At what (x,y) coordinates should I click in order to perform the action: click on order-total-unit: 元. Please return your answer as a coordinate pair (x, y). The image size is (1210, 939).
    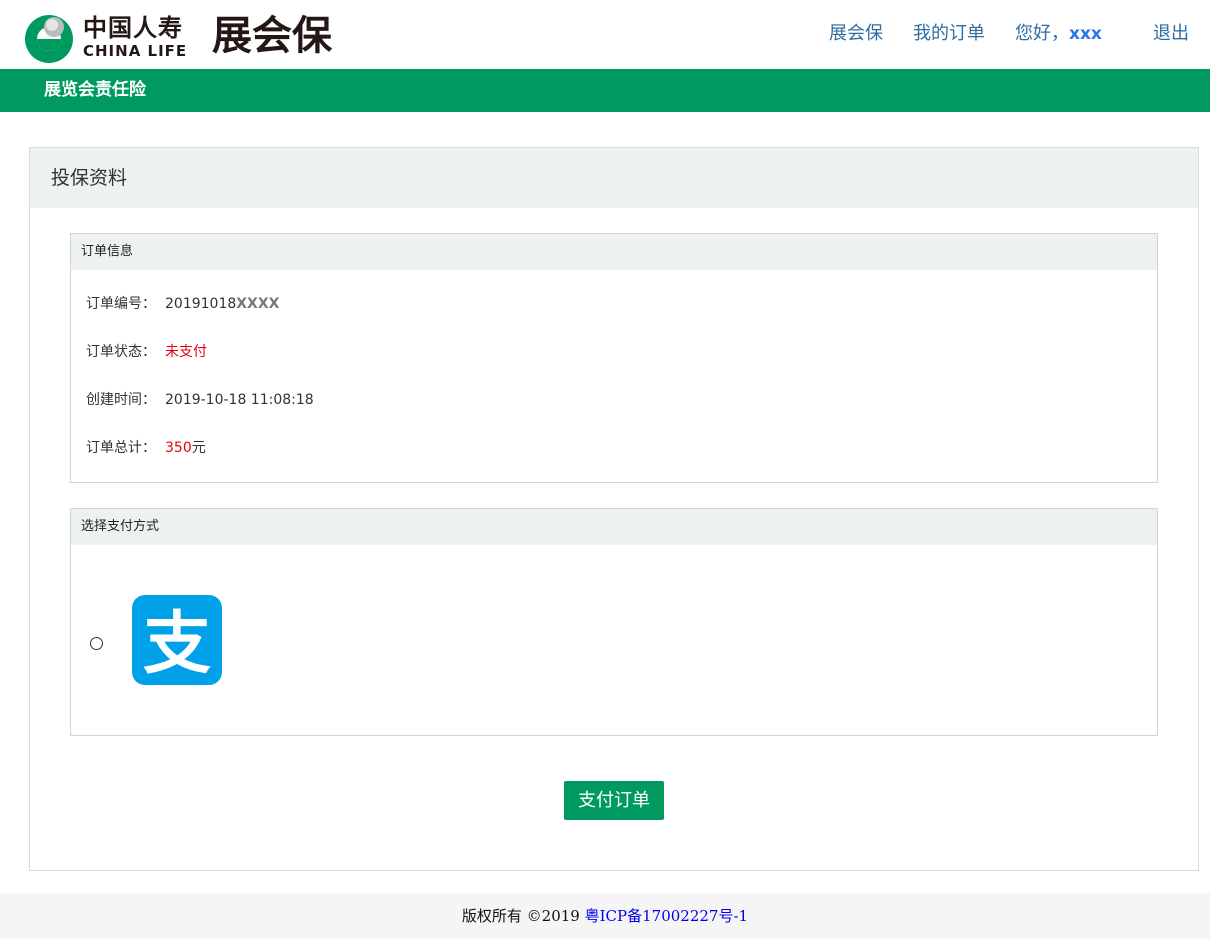
    Looking at the image, I should click on (198, 448).